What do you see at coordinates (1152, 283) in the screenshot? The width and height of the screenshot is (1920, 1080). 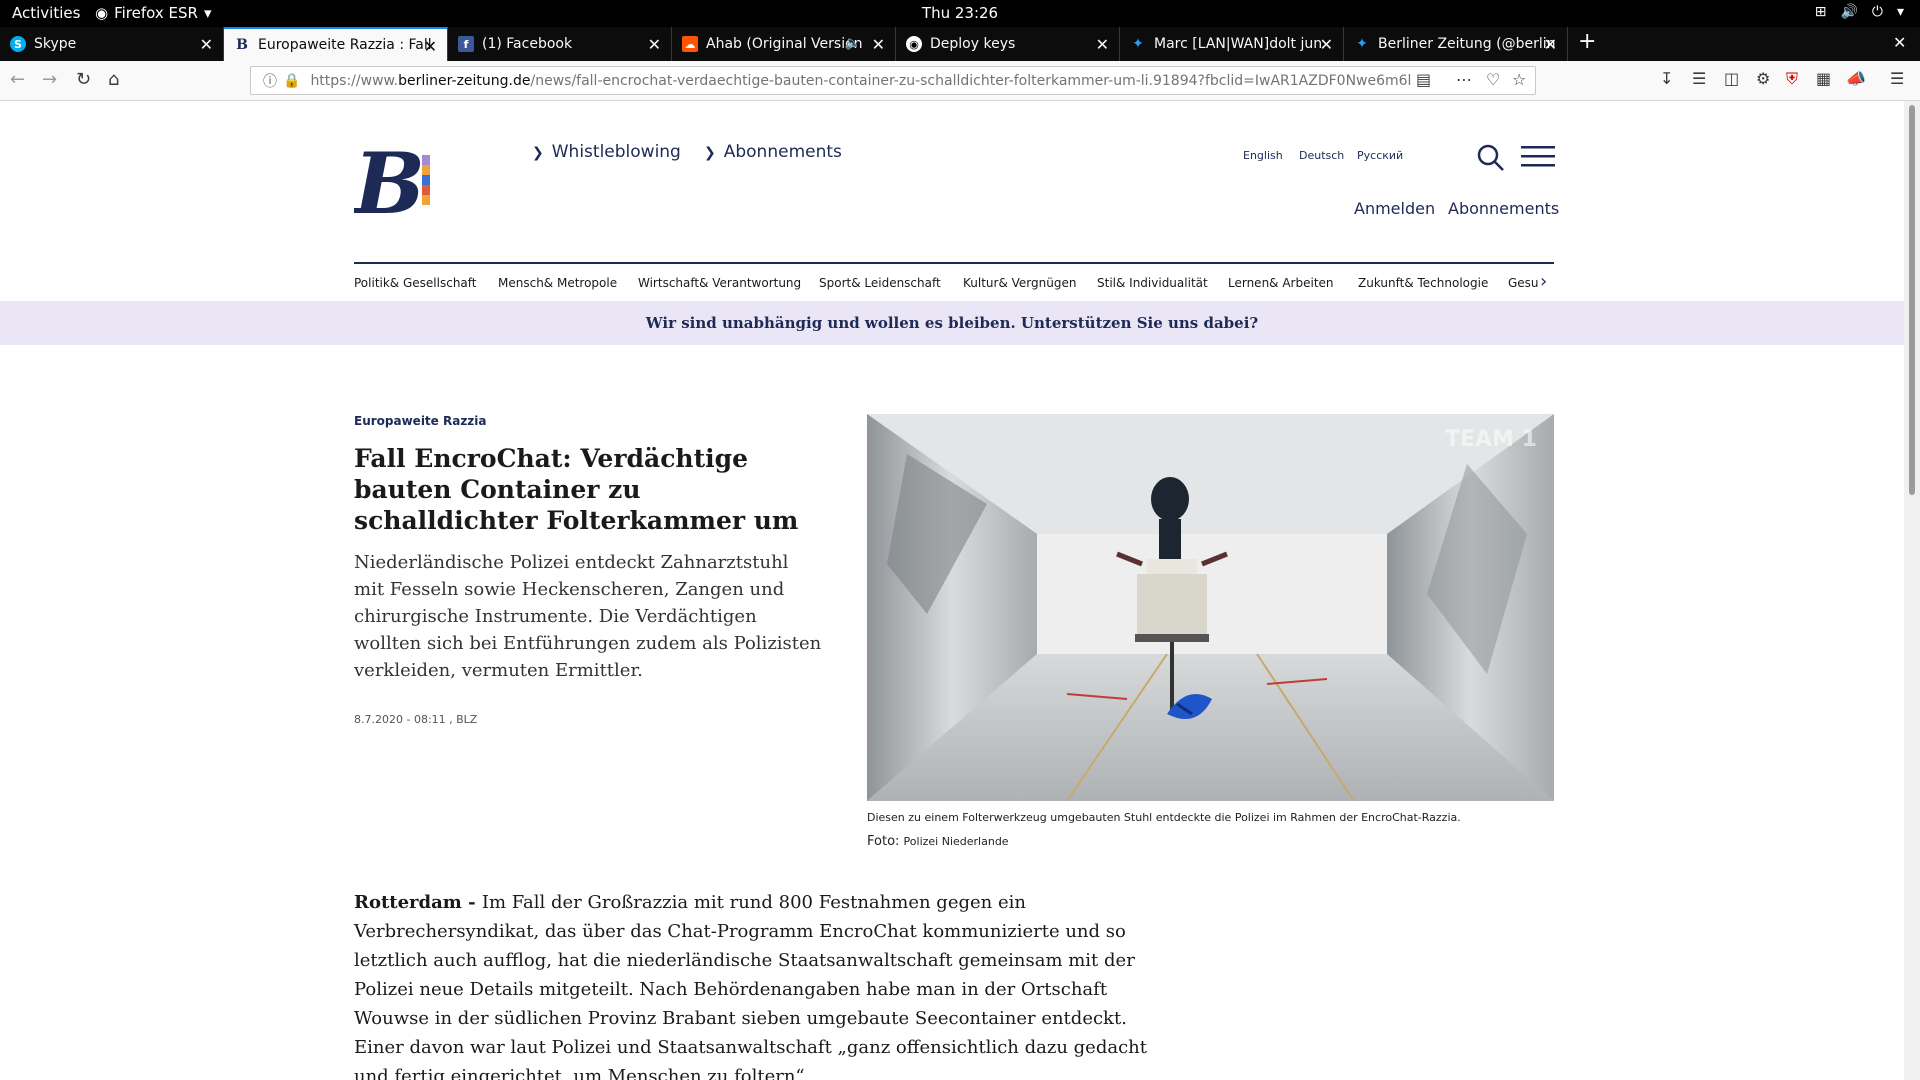 I see `category-stil: Stil& Individualität` at bounding box center [1152, 283].